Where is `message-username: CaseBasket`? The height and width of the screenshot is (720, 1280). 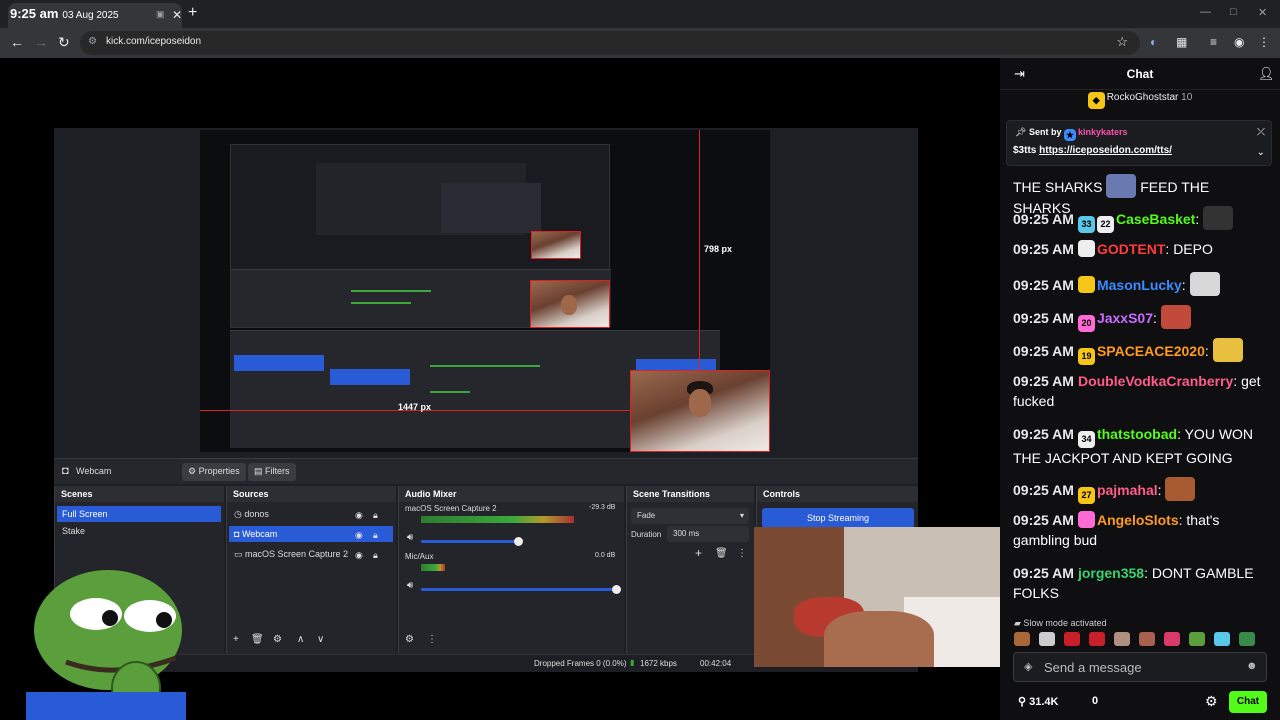 message-username: CaseBasket is located at coordinates (1155, 219).